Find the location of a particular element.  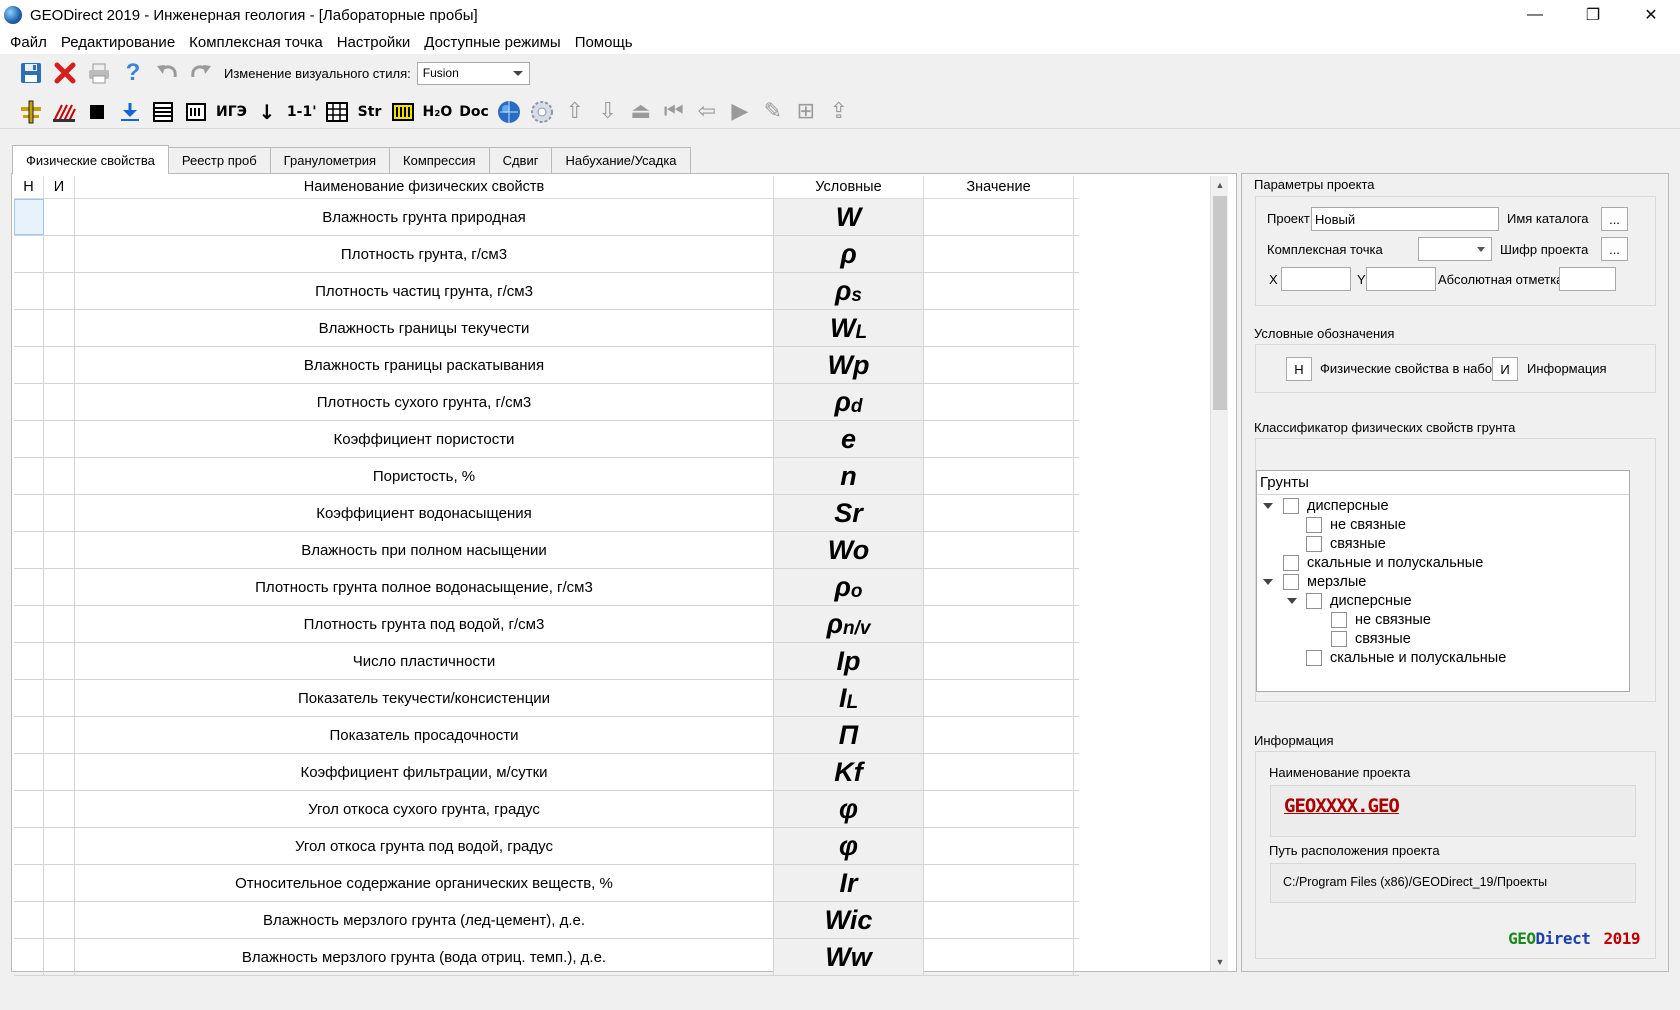

grid-icon is located at coordinates (337, 112).